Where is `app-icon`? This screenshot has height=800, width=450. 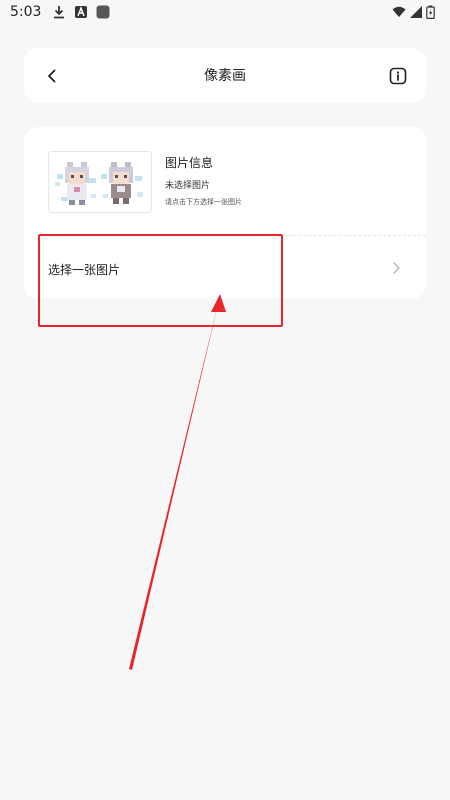 app-icon is located at coordinates (103, 12).